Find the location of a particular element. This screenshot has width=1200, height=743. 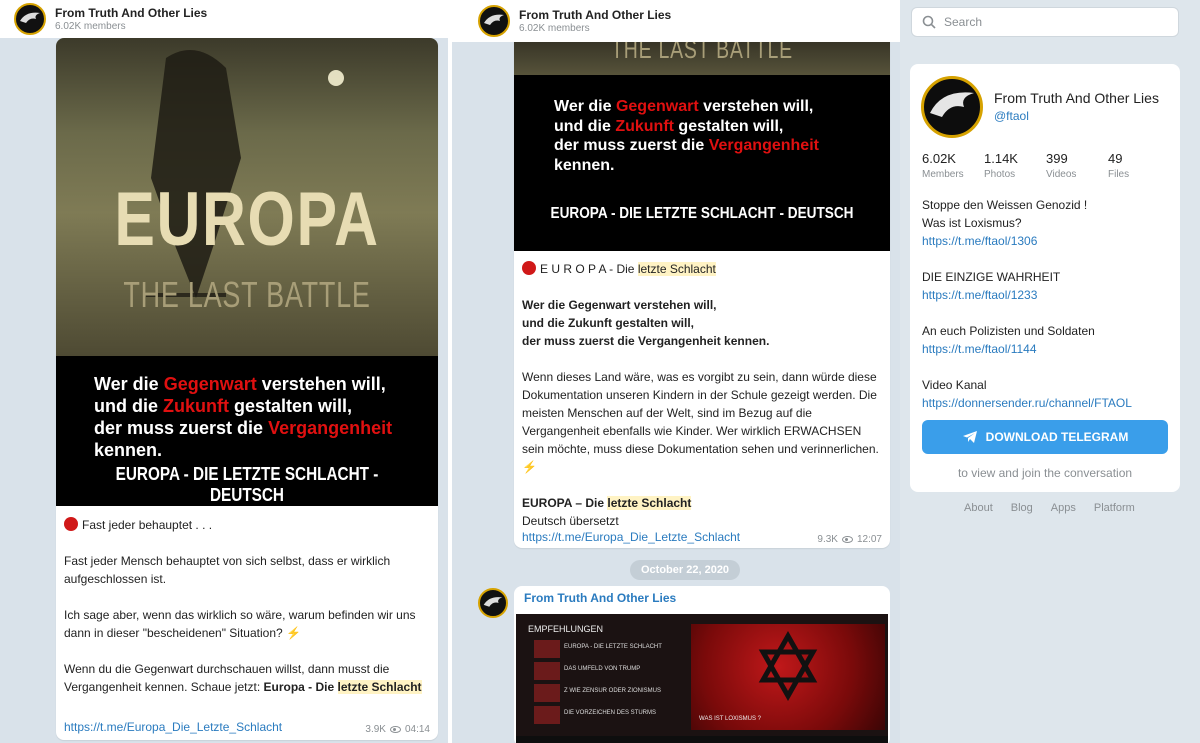

join-hint: to view and join the conversation is located at coordinates (1045, 473).